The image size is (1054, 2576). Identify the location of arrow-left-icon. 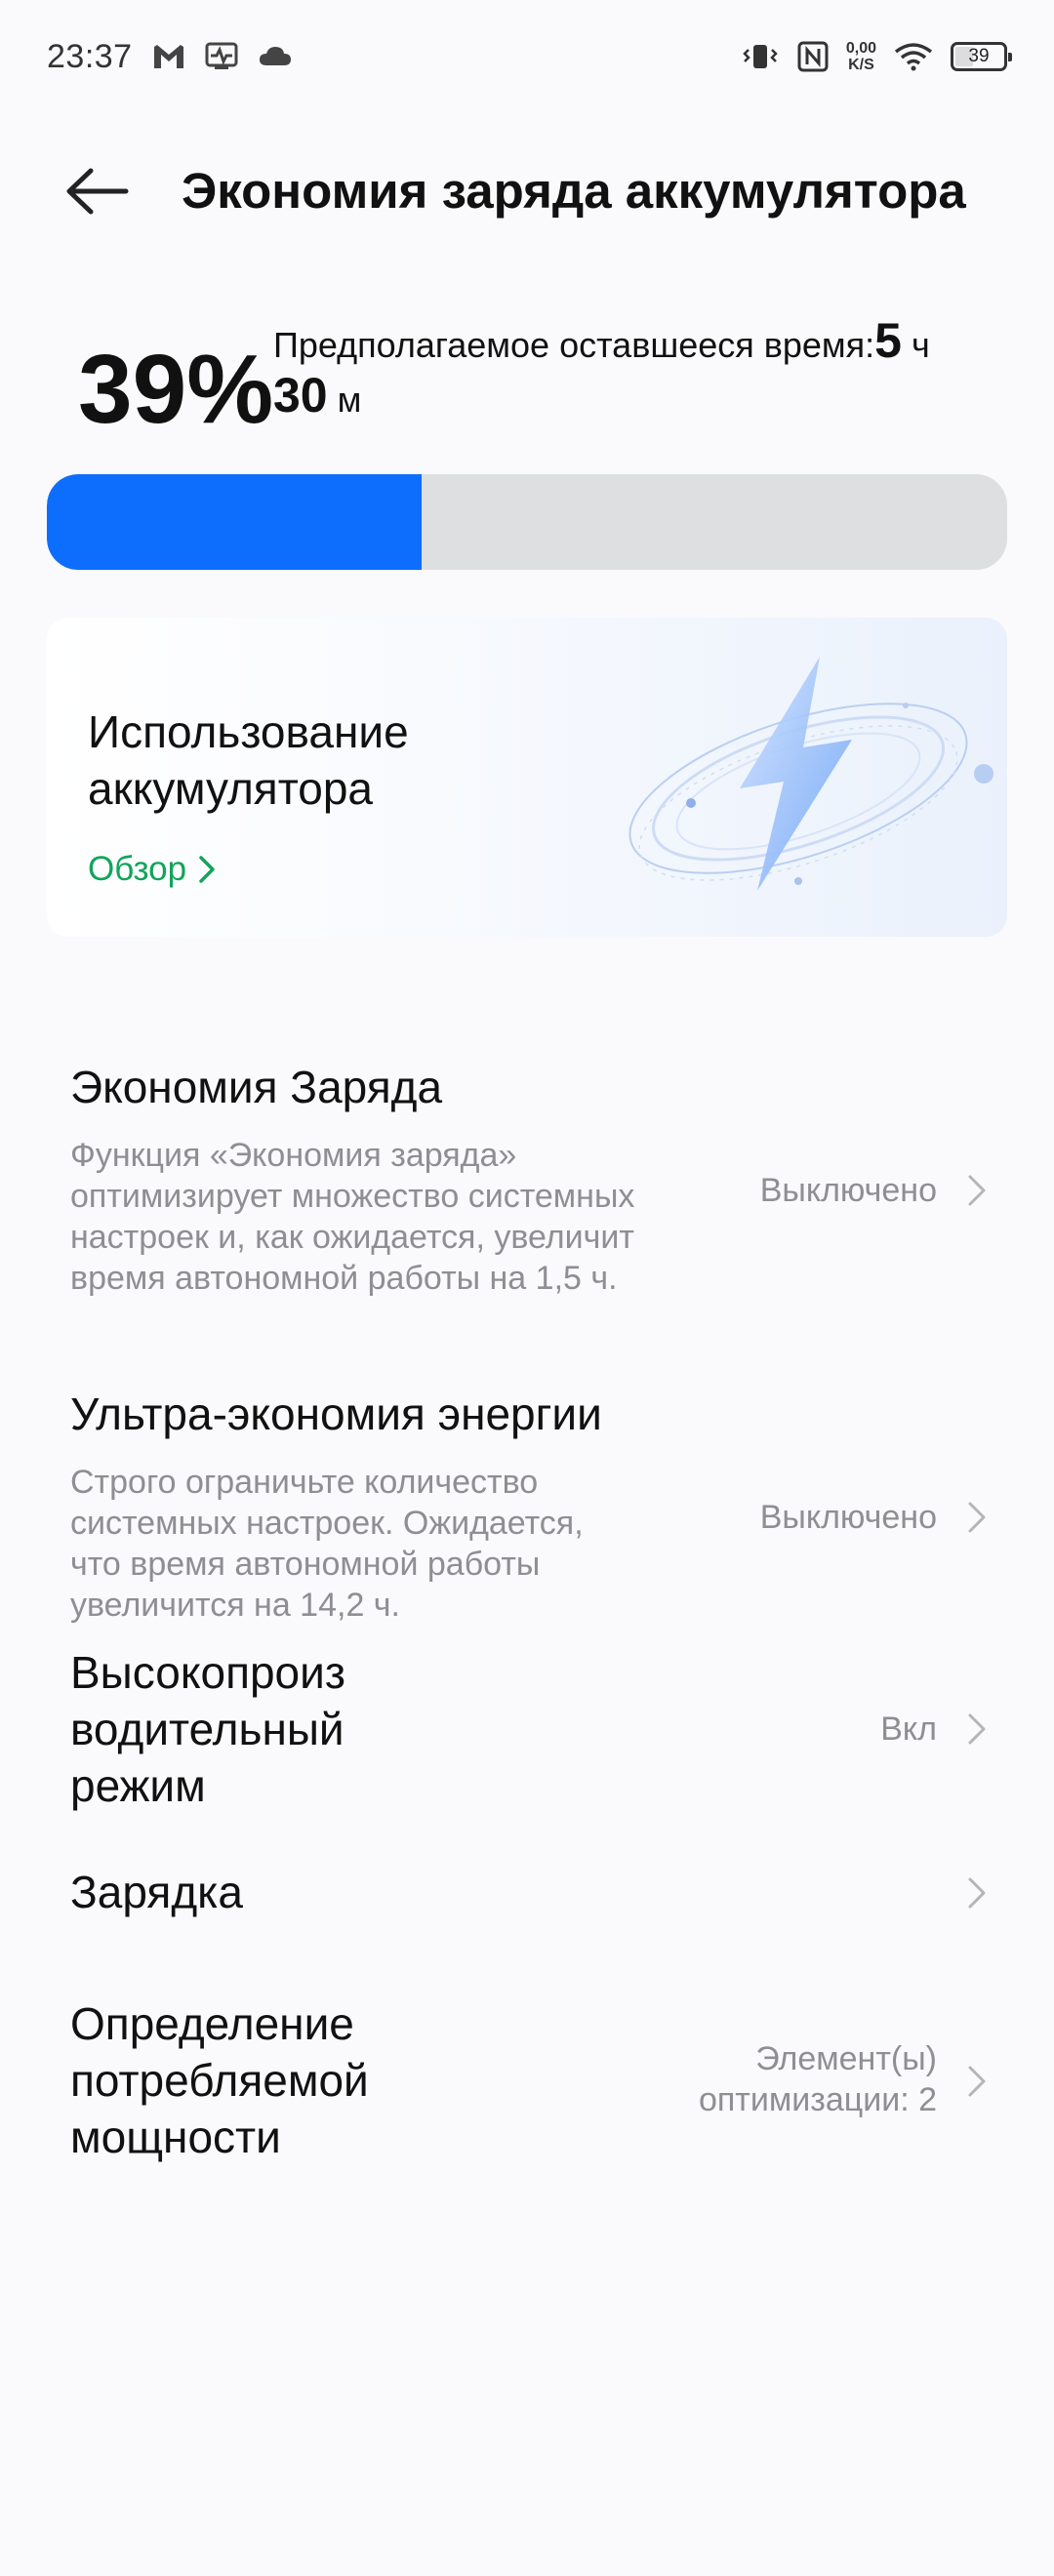
(97, 191).